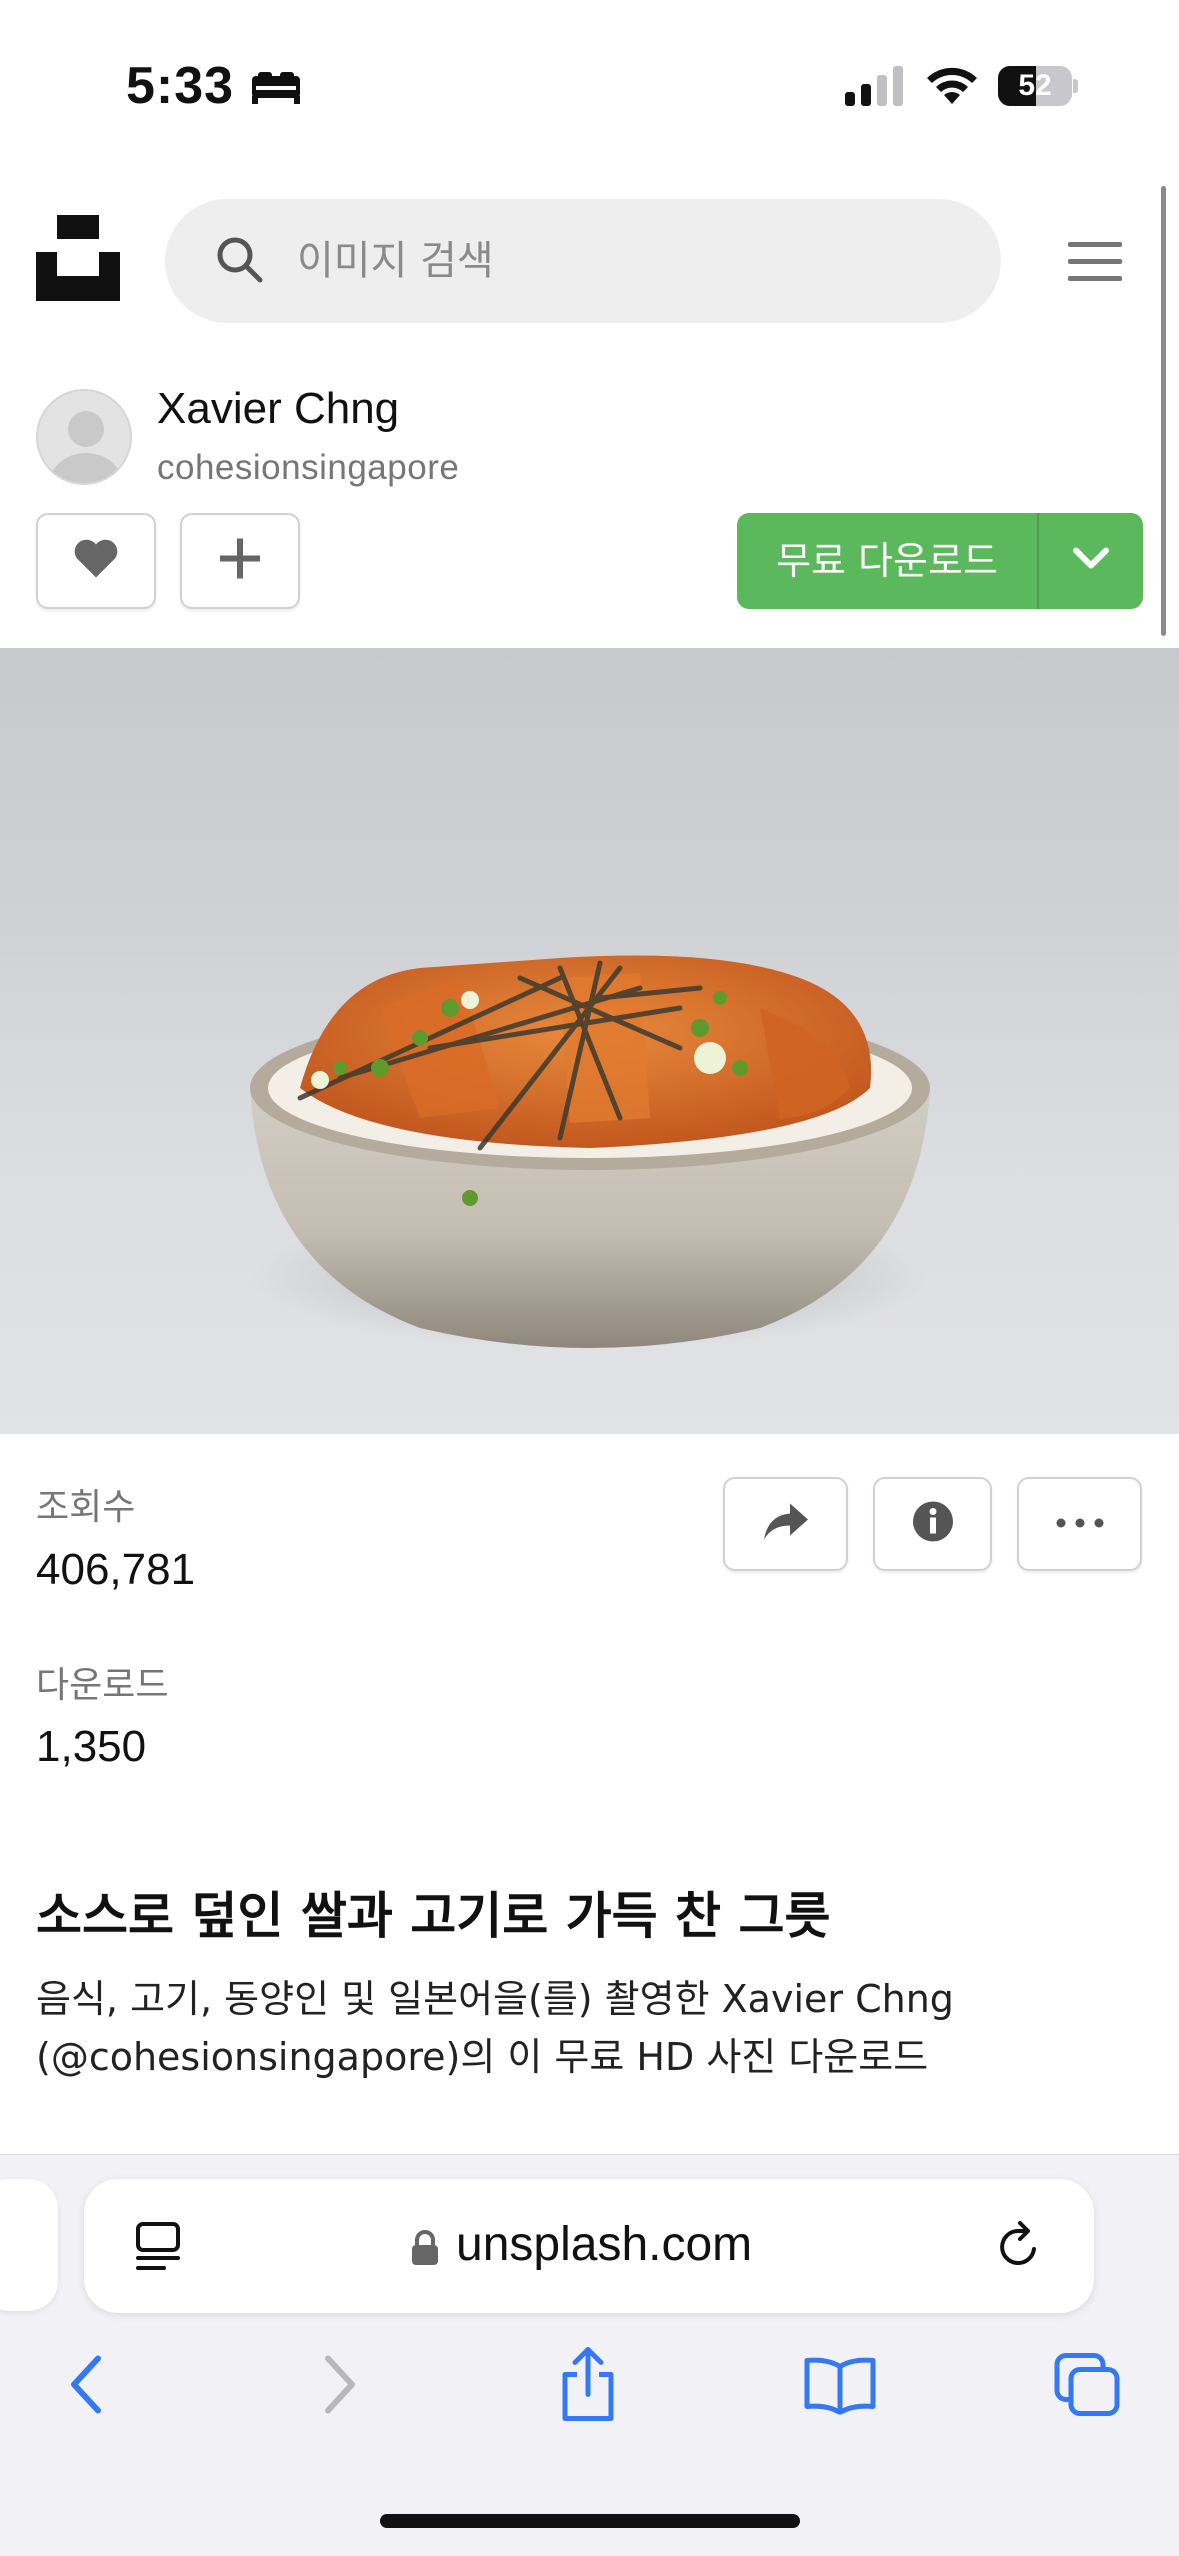  I want to click on share-sheet-button, so click(588, 2387).